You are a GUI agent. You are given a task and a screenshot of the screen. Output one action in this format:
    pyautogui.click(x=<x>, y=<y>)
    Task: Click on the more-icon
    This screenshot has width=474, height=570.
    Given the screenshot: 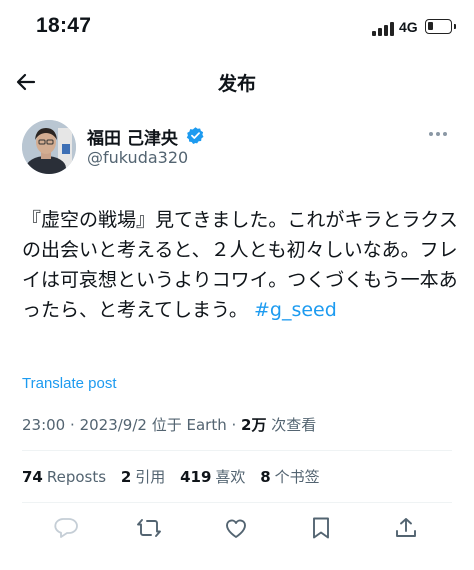 What is the action you would take?
    pyautogui.click(x=438, y=134)
    